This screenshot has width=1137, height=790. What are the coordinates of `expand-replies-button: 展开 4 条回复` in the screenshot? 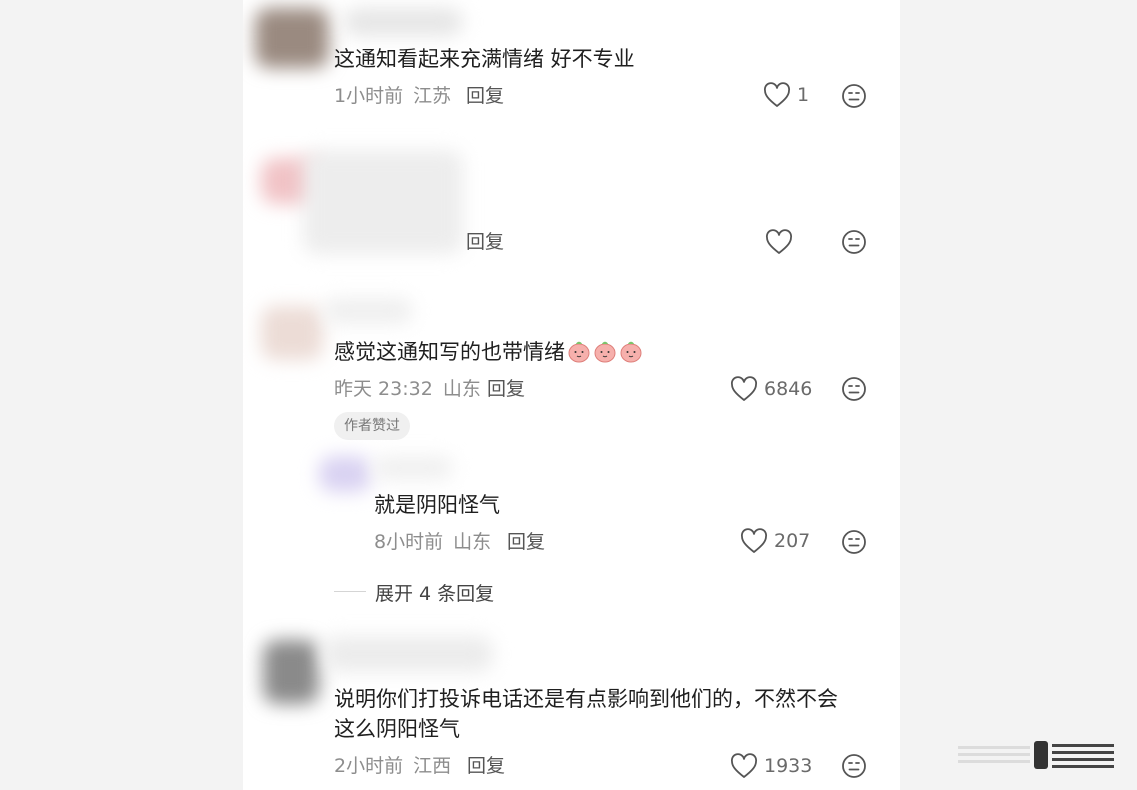 It's located at (434, 592).